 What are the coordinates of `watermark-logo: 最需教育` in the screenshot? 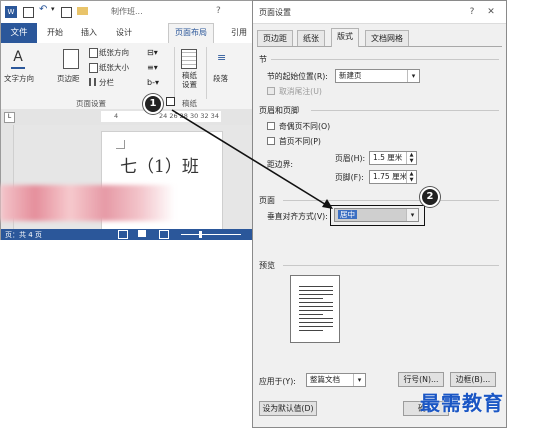 It's located at (462, 403).